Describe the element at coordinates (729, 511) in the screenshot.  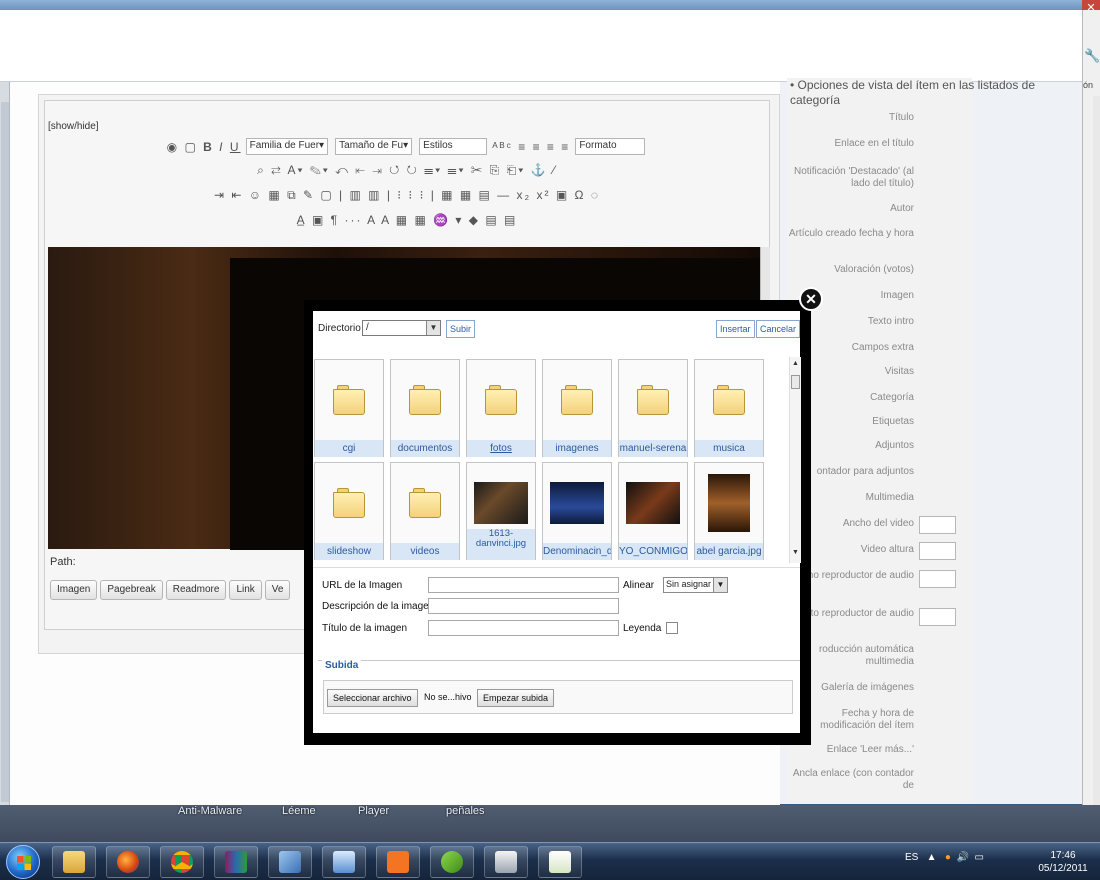
I see `image-tile: abel garcia.jpg` at that location.